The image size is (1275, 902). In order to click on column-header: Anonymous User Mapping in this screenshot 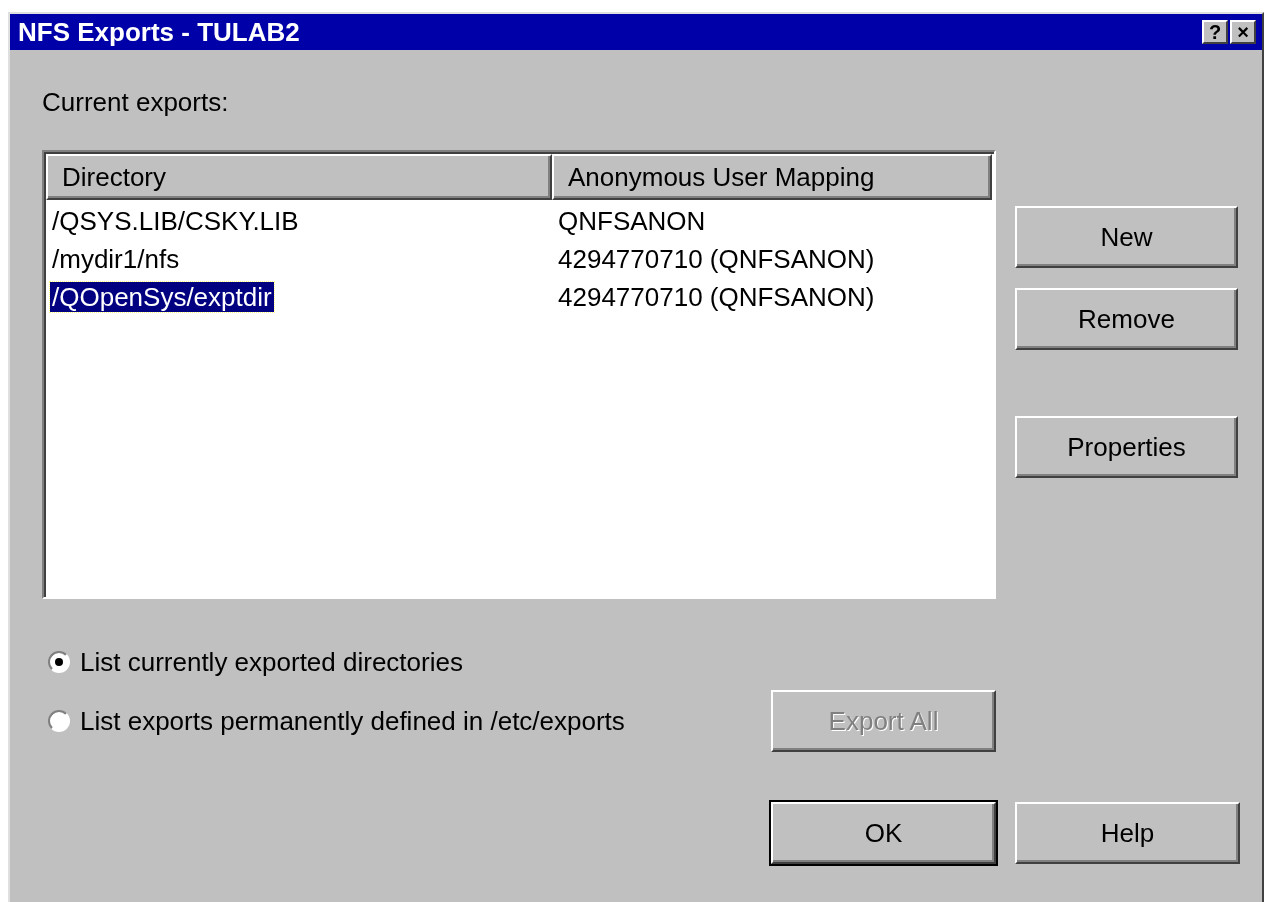, I will do `click(772, 177)`.